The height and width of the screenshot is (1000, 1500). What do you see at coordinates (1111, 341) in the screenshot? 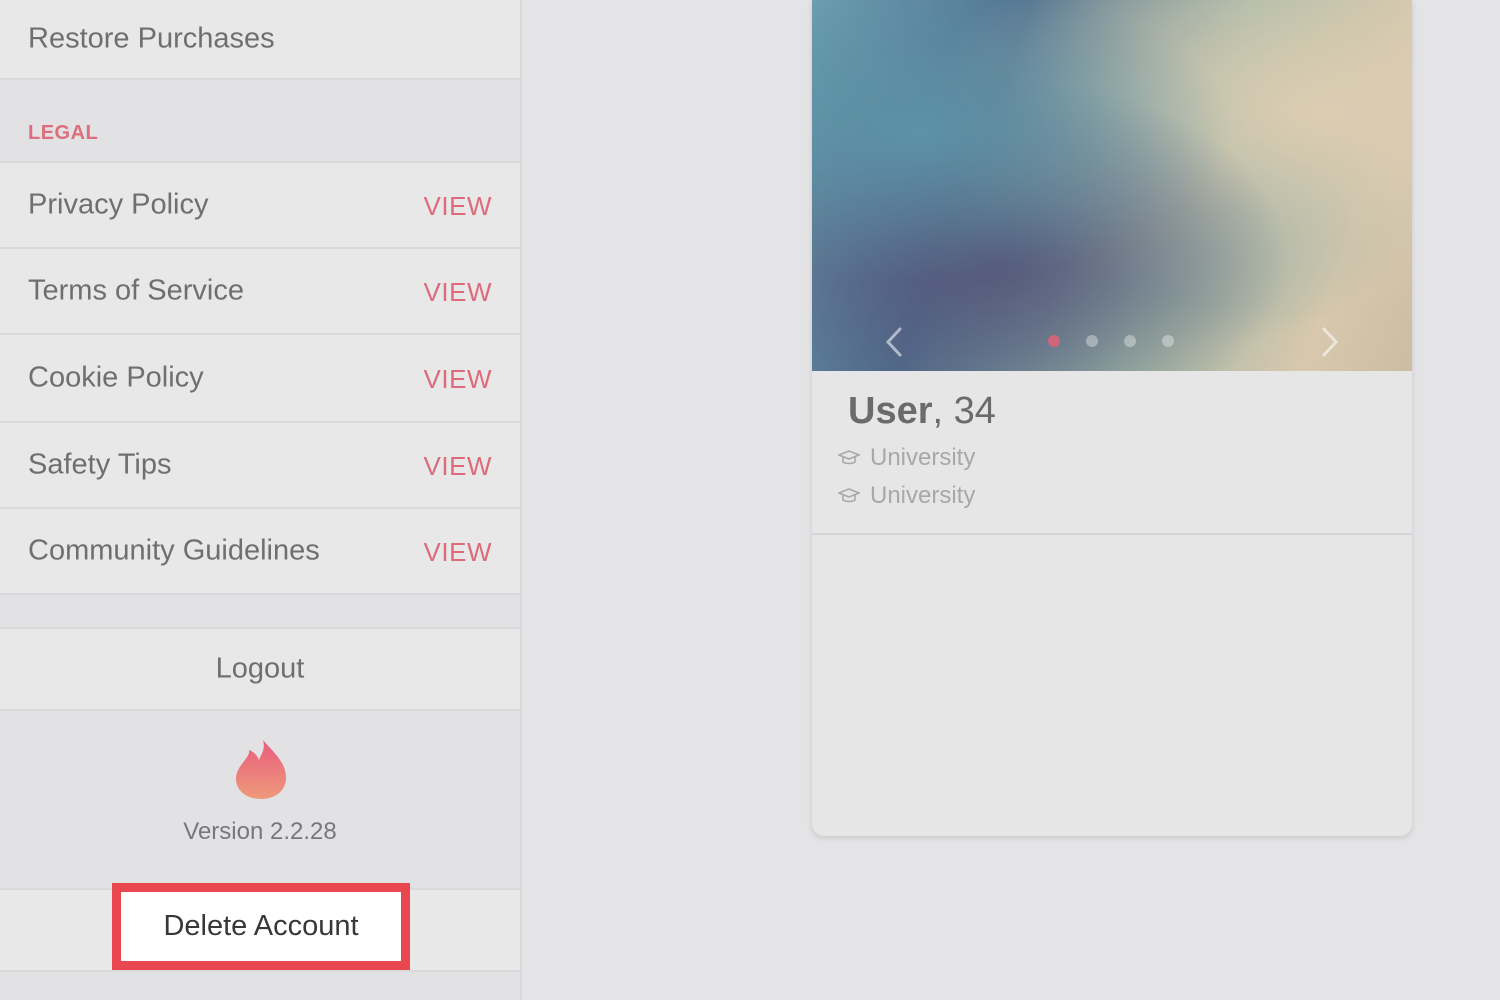
I see `photo-pagination` at bounding box center [1111, 341].